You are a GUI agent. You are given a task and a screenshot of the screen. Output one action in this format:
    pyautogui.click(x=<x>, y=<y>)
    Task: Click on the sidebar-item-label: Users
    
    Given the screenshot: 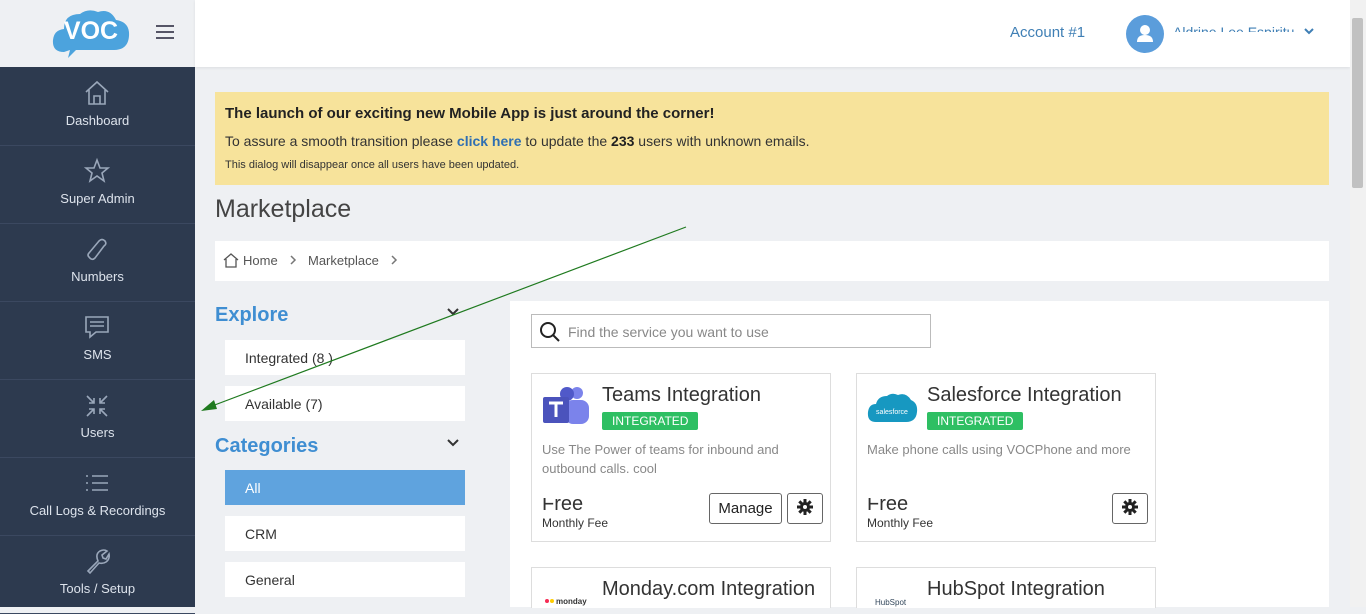 What is the action you would take?
    pyautogui.click(x=97, y=432)
    